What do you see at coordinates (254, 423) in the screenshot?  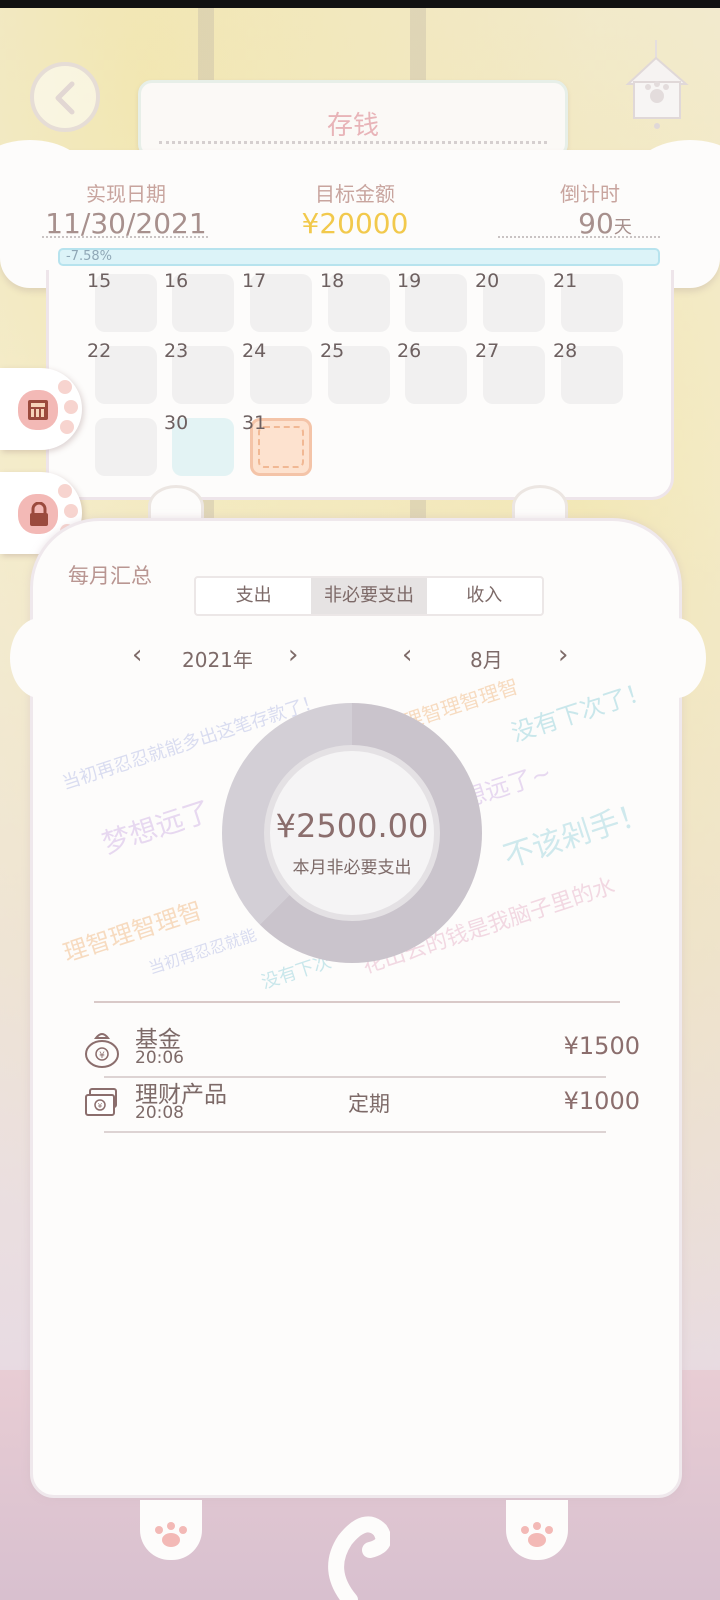 I see `calendar-day-number: 31` at bounding box center [254, 423].